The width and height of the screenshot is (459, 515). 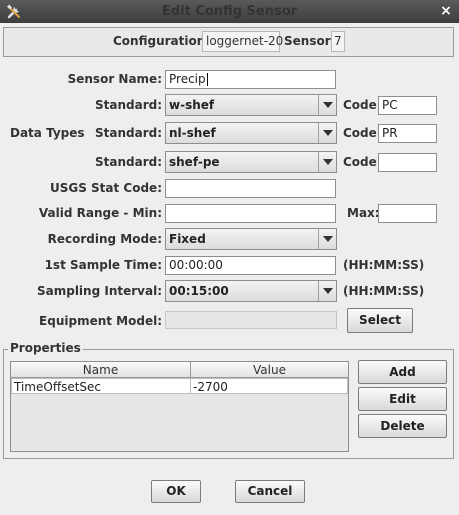 What do you see at coordinates (101, 386) in the screenshot?
I see `table-cell-name: TimeOffsetSec` at bounding box center [101, 386].